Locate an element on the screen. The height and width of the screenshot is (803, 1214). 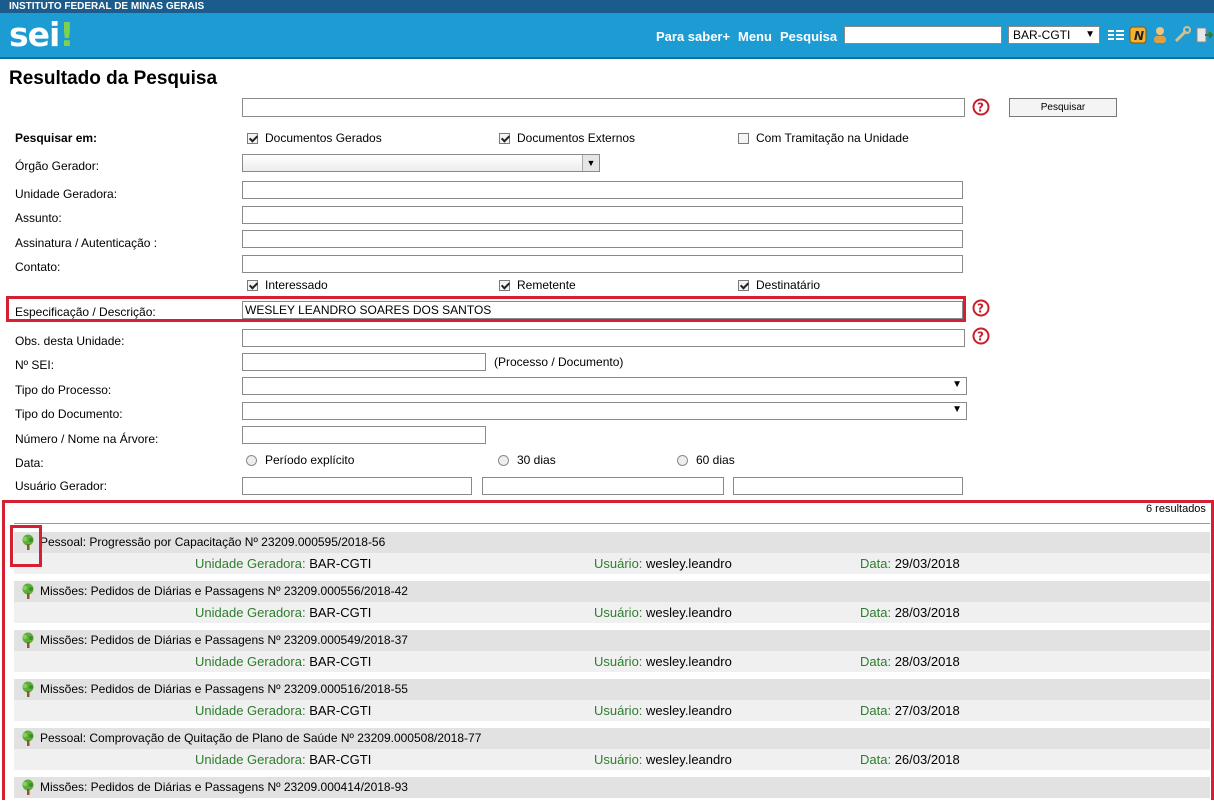
unit-select: BAR-CGTI ▼ is located at coordinates (1054, 35).